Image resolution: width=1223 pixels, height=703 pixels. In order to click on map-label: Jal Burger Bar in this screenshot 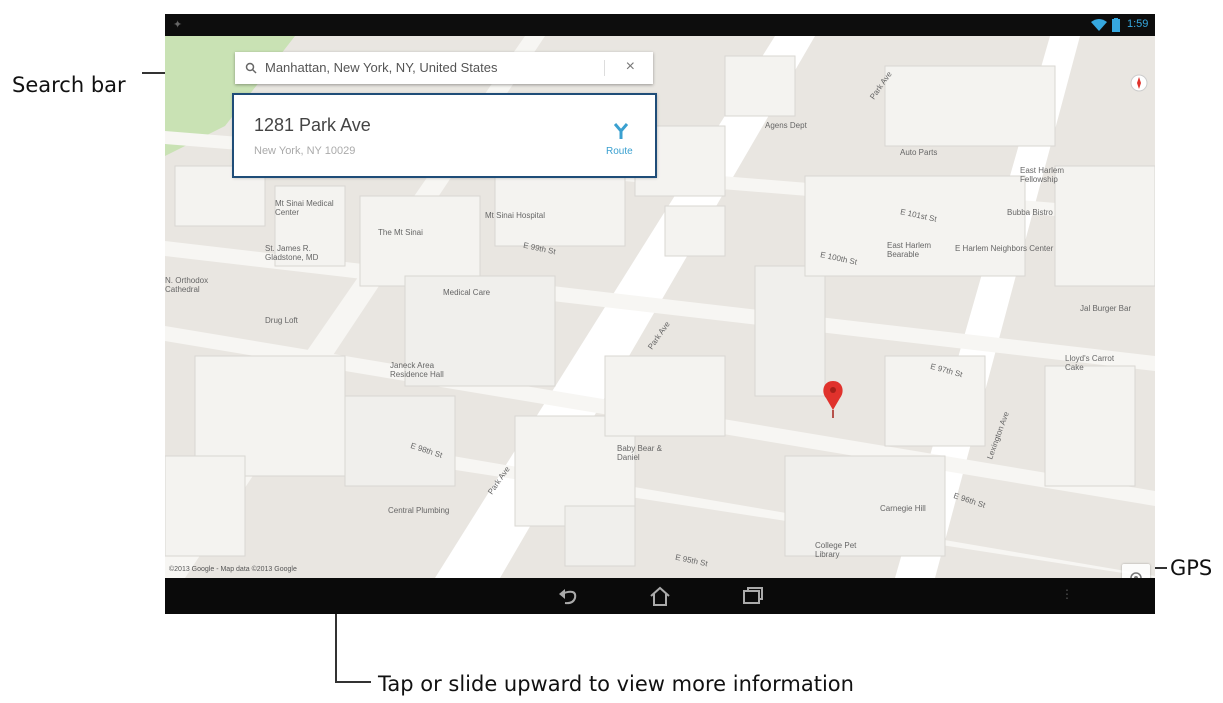, I will do `click(1106, 308)`.